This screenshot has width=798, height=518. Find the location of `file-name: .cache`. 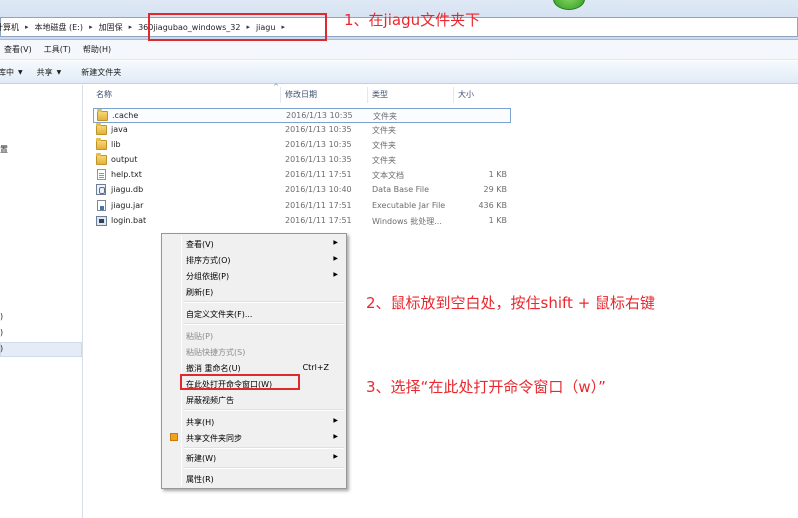

file-name: .cache is located at coordinates (125, 115).